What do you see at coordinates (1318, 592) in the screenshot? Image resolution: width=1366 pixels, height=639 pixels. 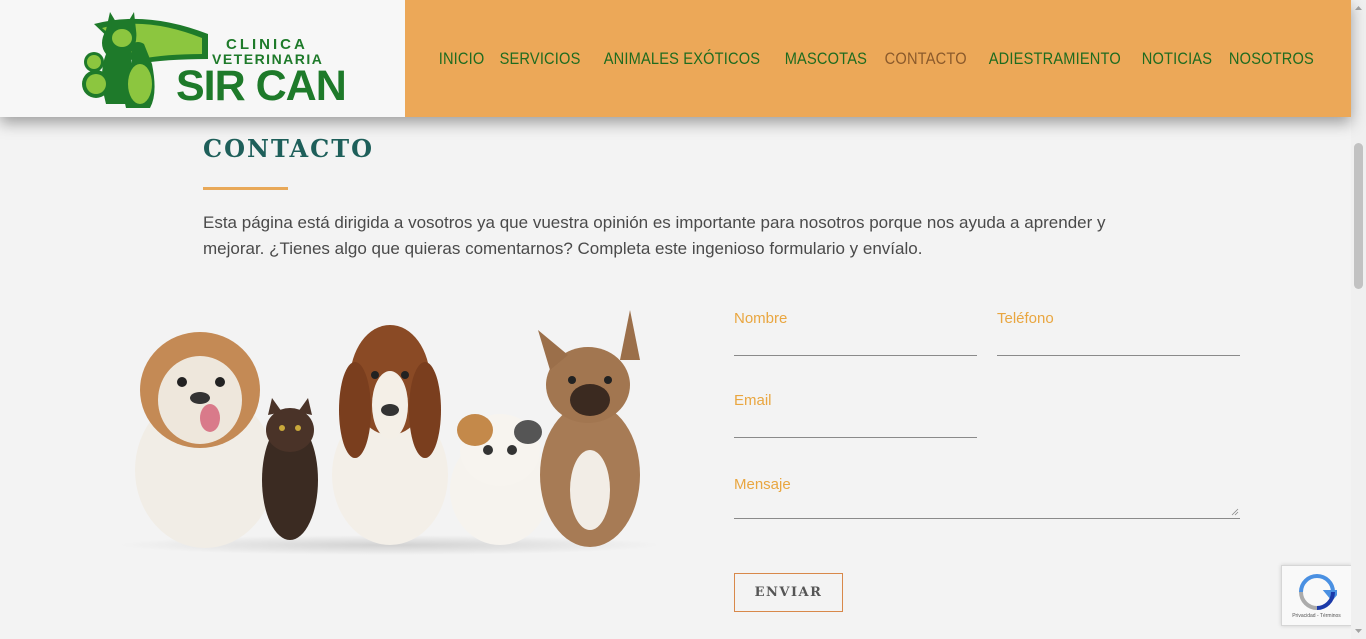 I see `recaptcha-icon` at bounding box center [1318, 592].